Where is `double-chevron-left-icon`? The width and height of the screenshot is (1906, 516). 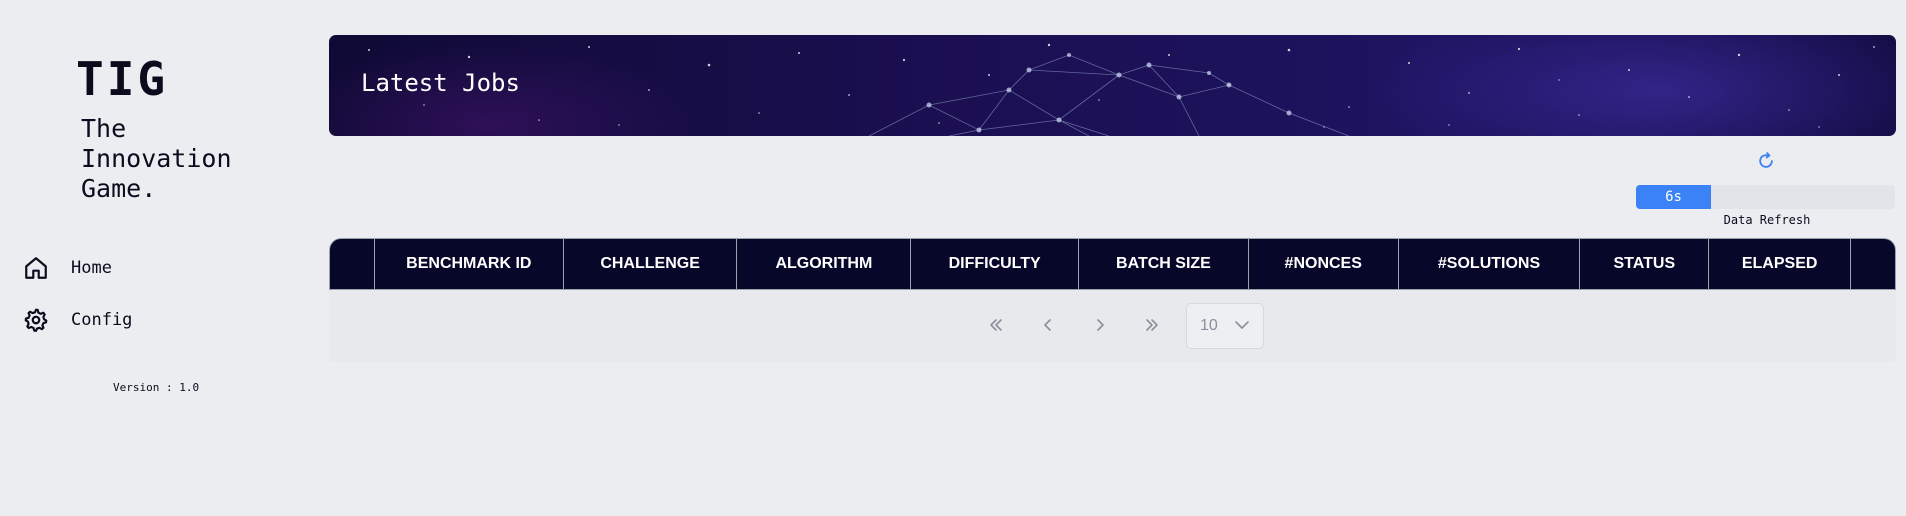
double-chevron-left-icon is located at coordinates (996, 326).